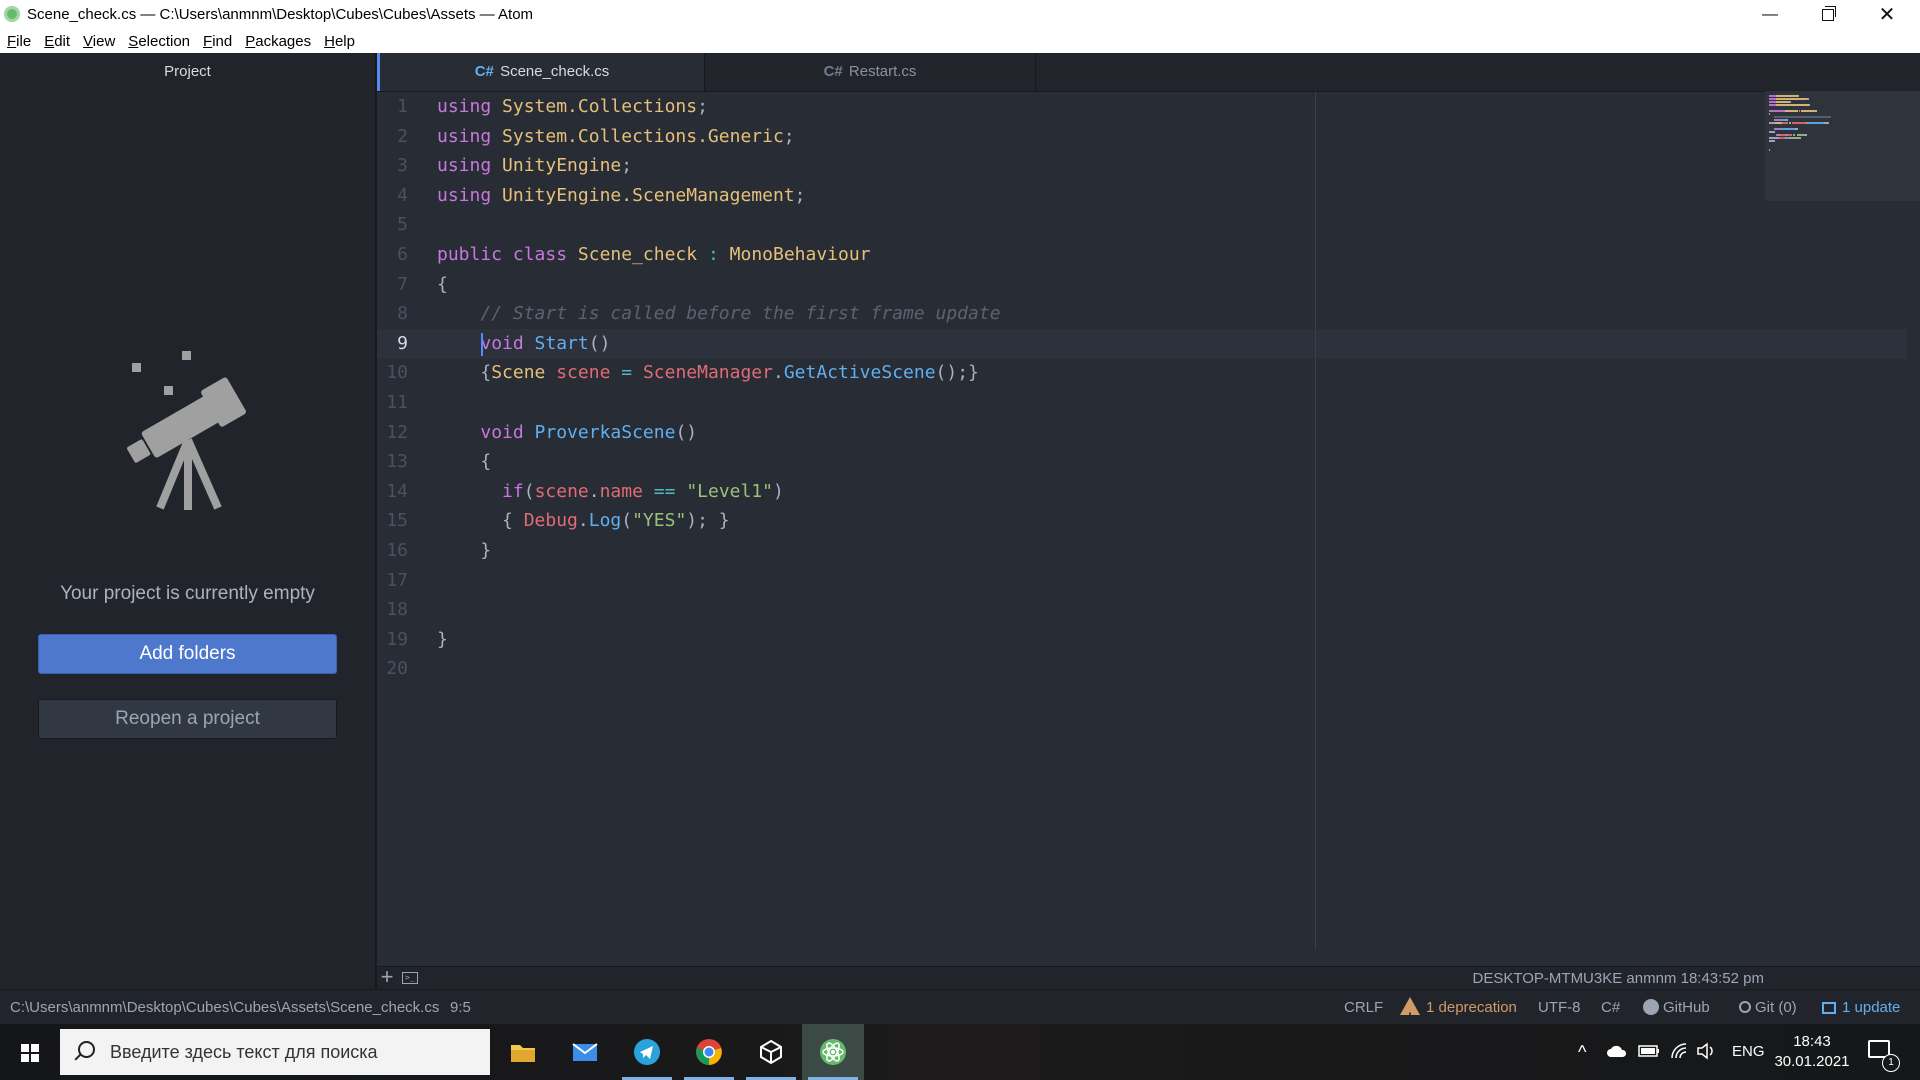 Image resolution: width=1920 pixels, height=1080 pixels. What do you see at coordinates (392, 196) in the screenshot?
I see `line-number: 4` at bounding box center [392, 196].